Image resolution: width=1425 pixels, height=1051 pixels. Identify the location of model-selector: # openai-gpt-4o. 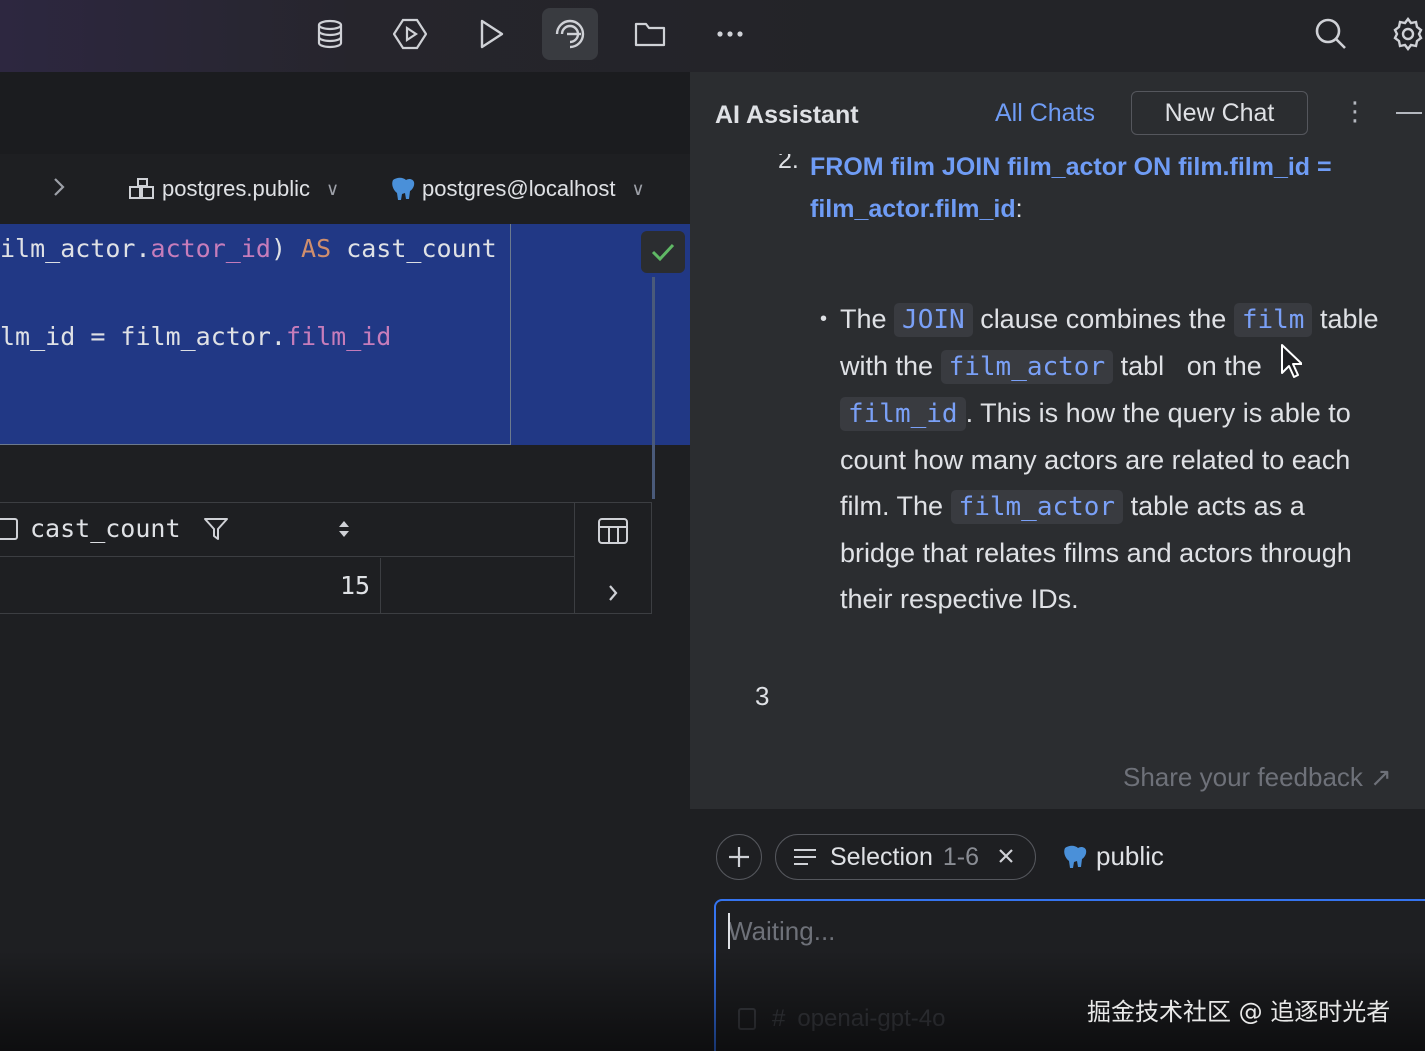
(840, 1019).